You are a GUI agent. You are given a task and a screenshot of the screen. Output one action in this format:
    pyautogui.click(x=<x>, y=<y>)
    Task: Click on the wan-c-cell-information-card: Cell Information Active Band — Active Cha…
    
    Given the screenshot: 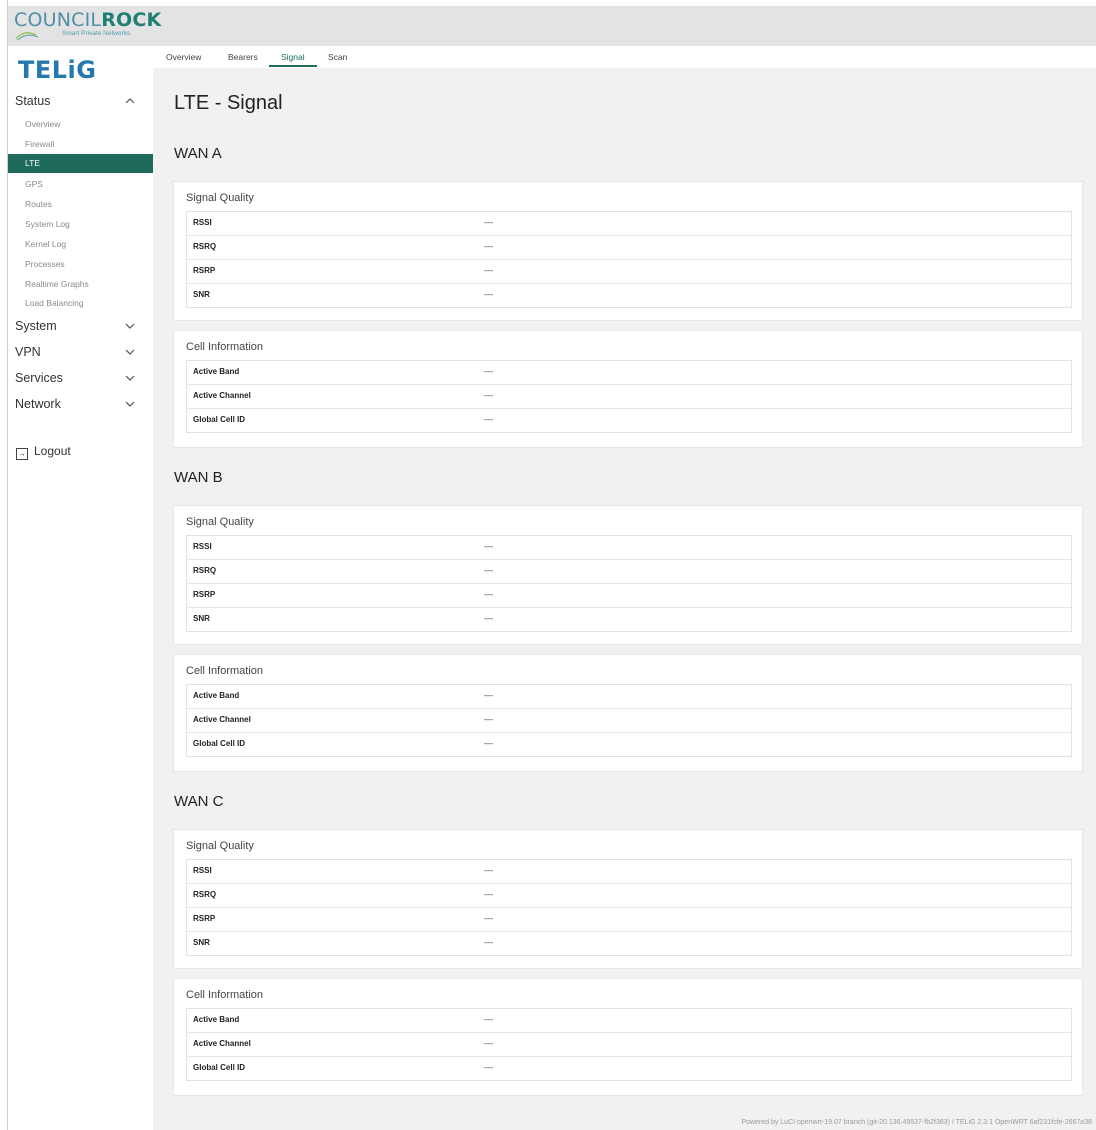 What is the action you would take?
    pyautogui.click(x=628, y=1037)
    